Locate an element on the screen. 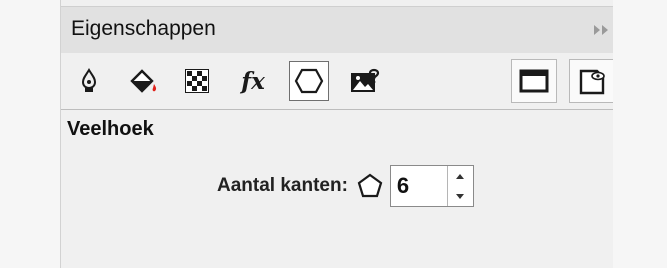 Image resolution: width=667 pixels, height=268 pixels. transparency-tool is located at coordinates (197, 81).